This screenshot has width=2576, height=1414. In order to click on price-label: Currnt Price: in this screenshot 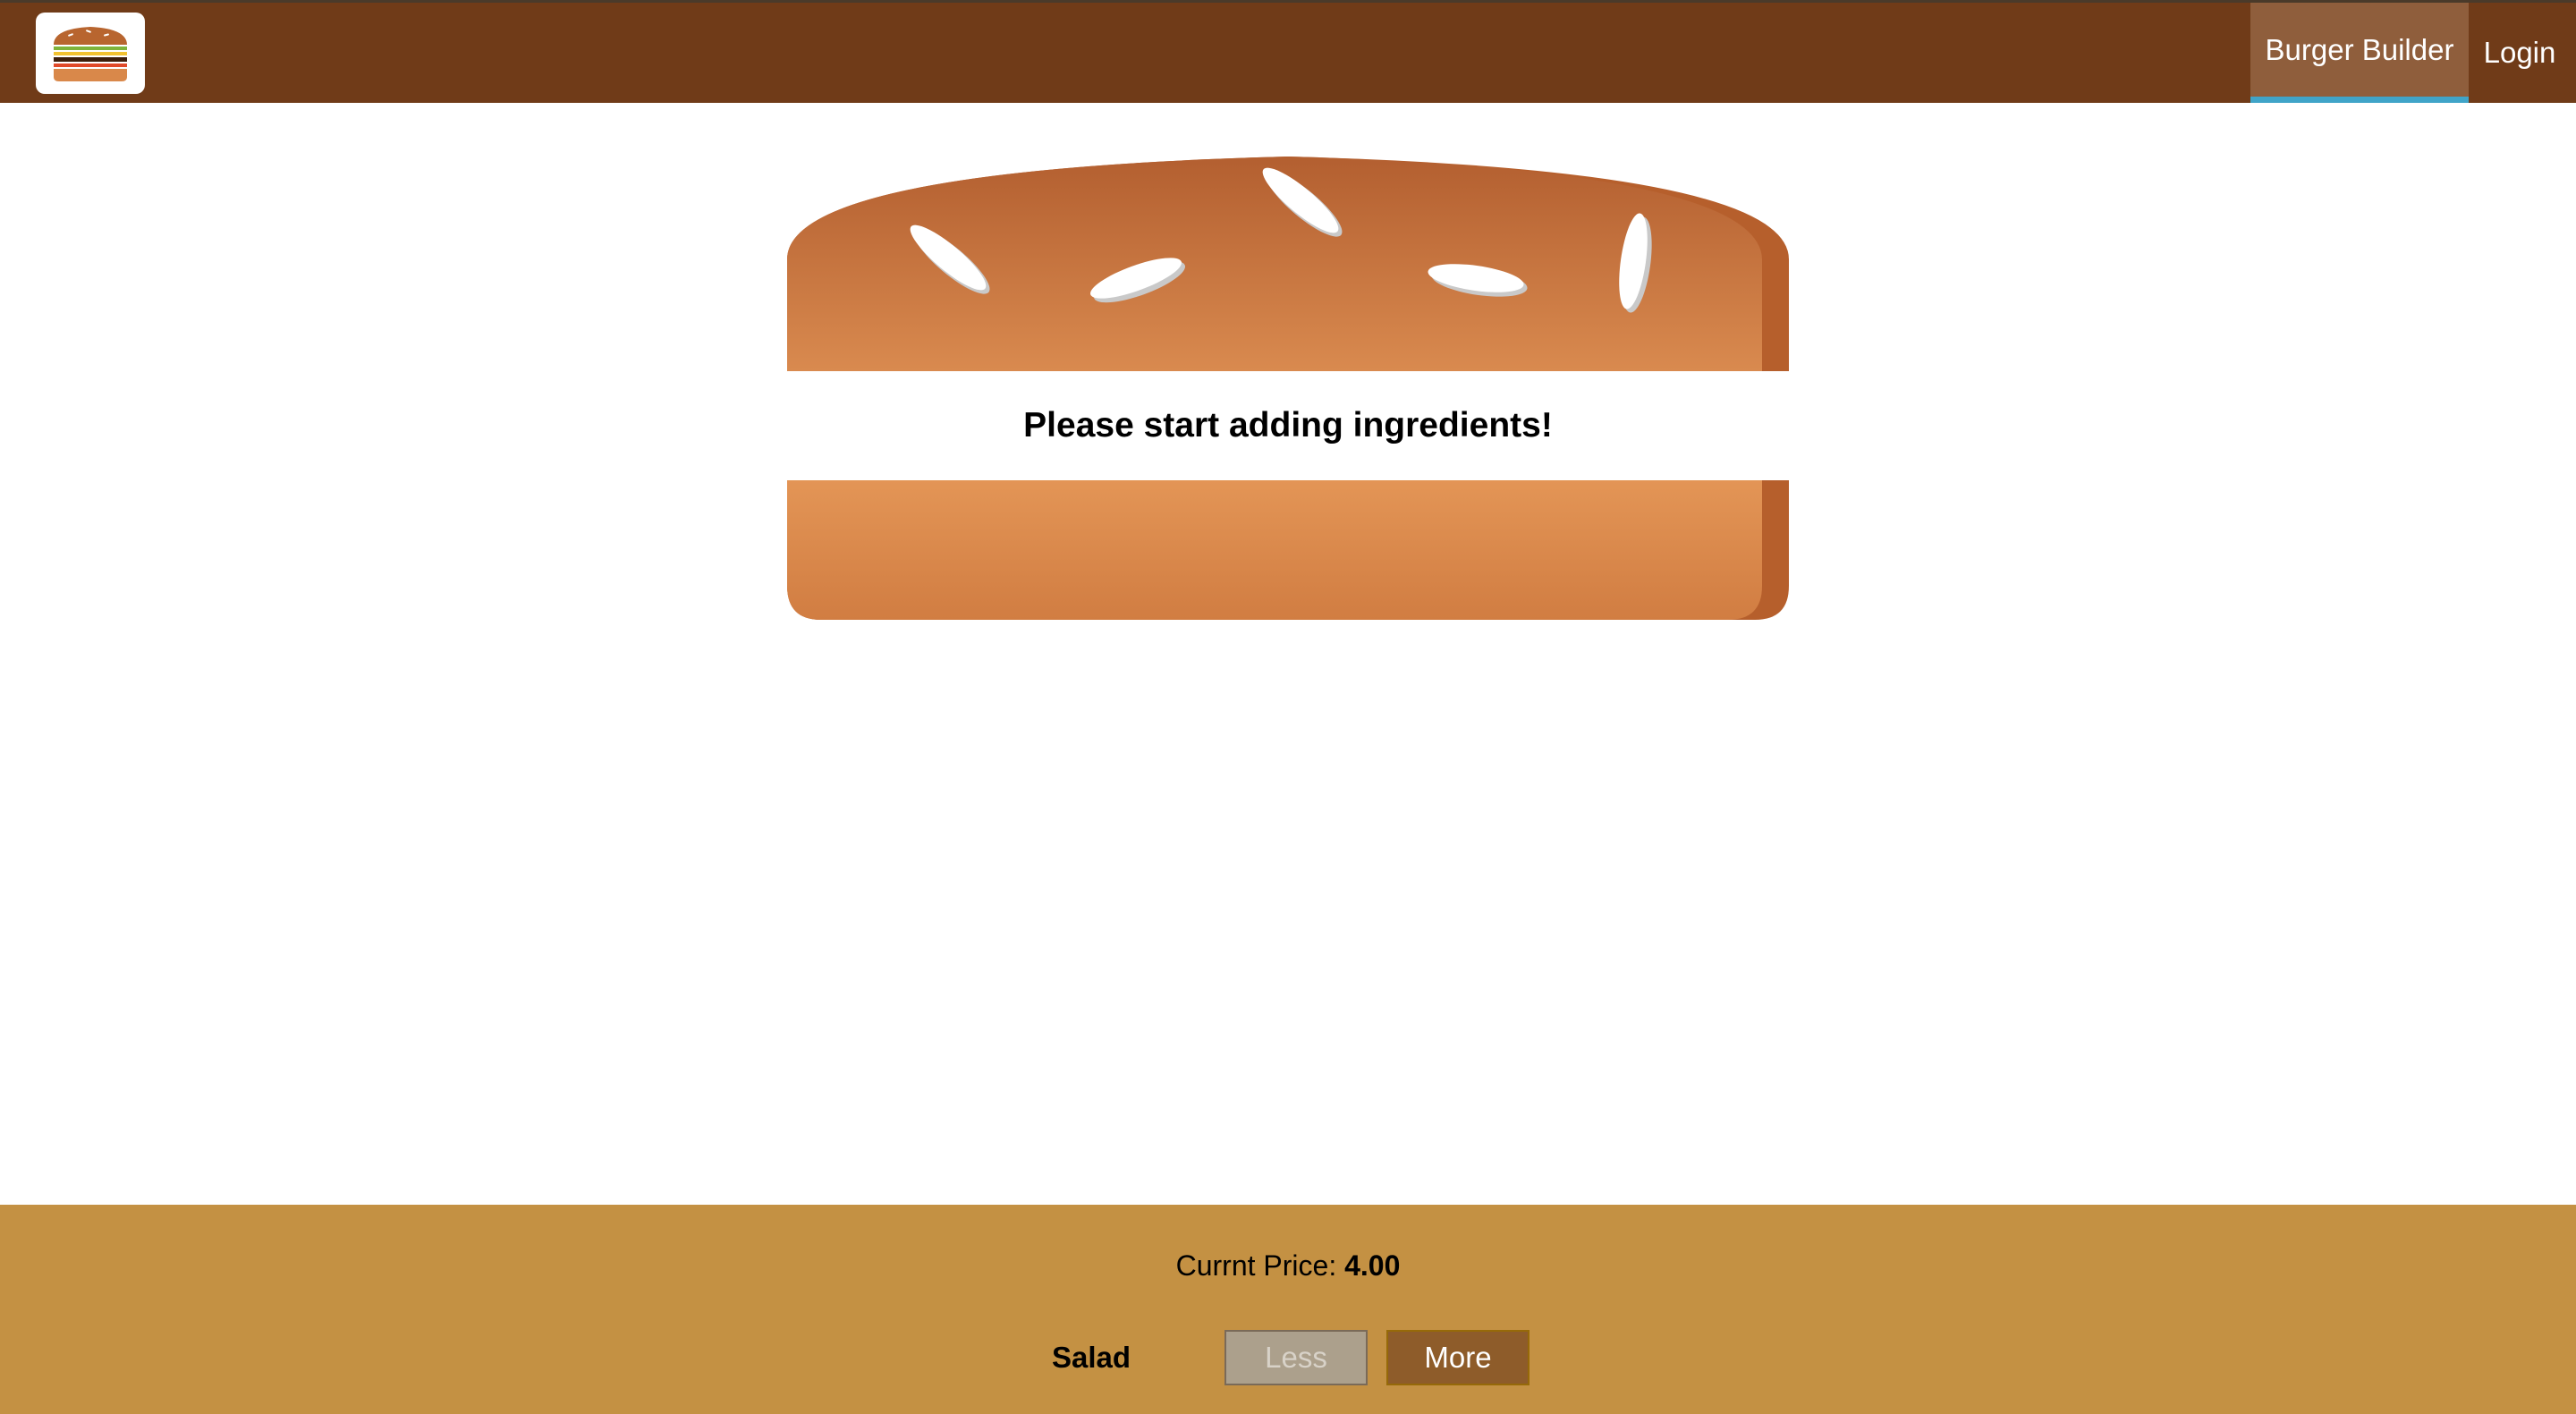, I will do `click(1256, 1265)`.